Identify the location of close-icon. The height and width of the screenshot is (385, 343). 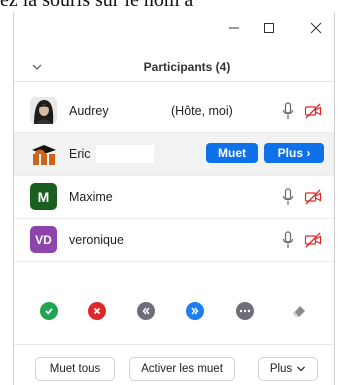
(316, 28).